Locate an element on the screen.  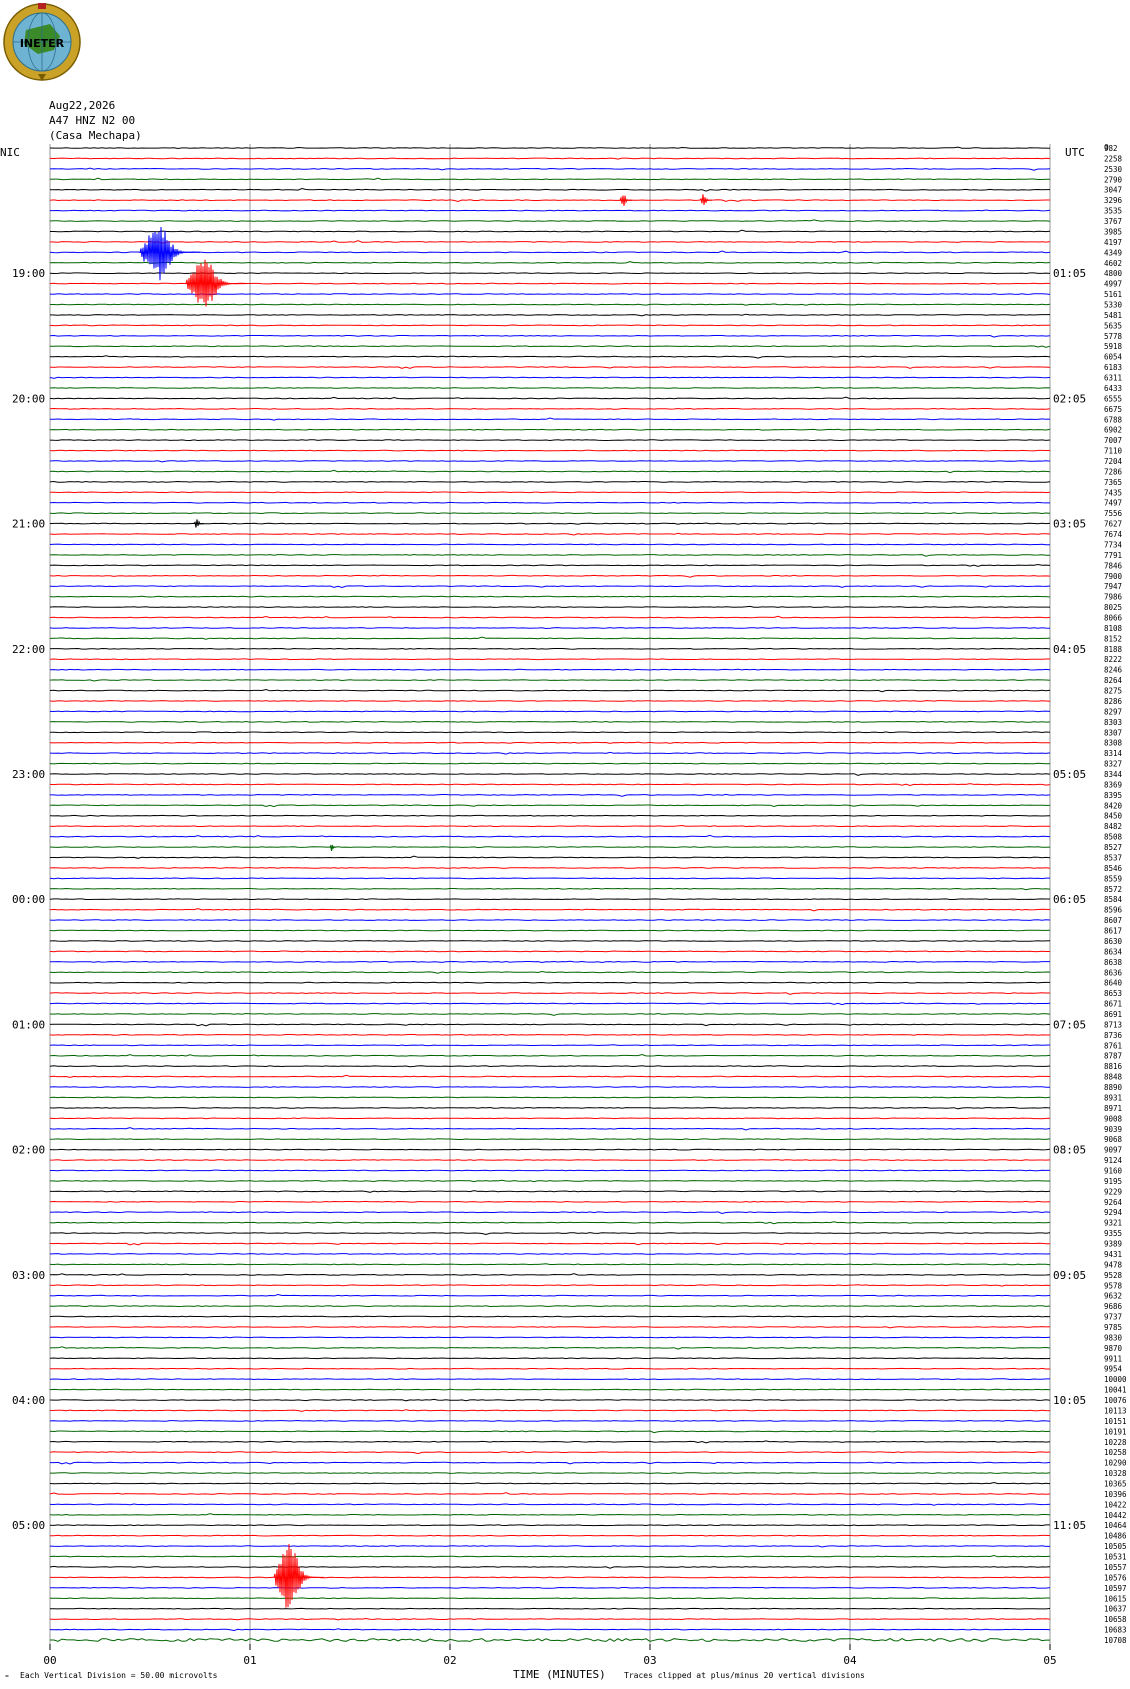
right-value: 3296 is located at coordinates (1113, 200).